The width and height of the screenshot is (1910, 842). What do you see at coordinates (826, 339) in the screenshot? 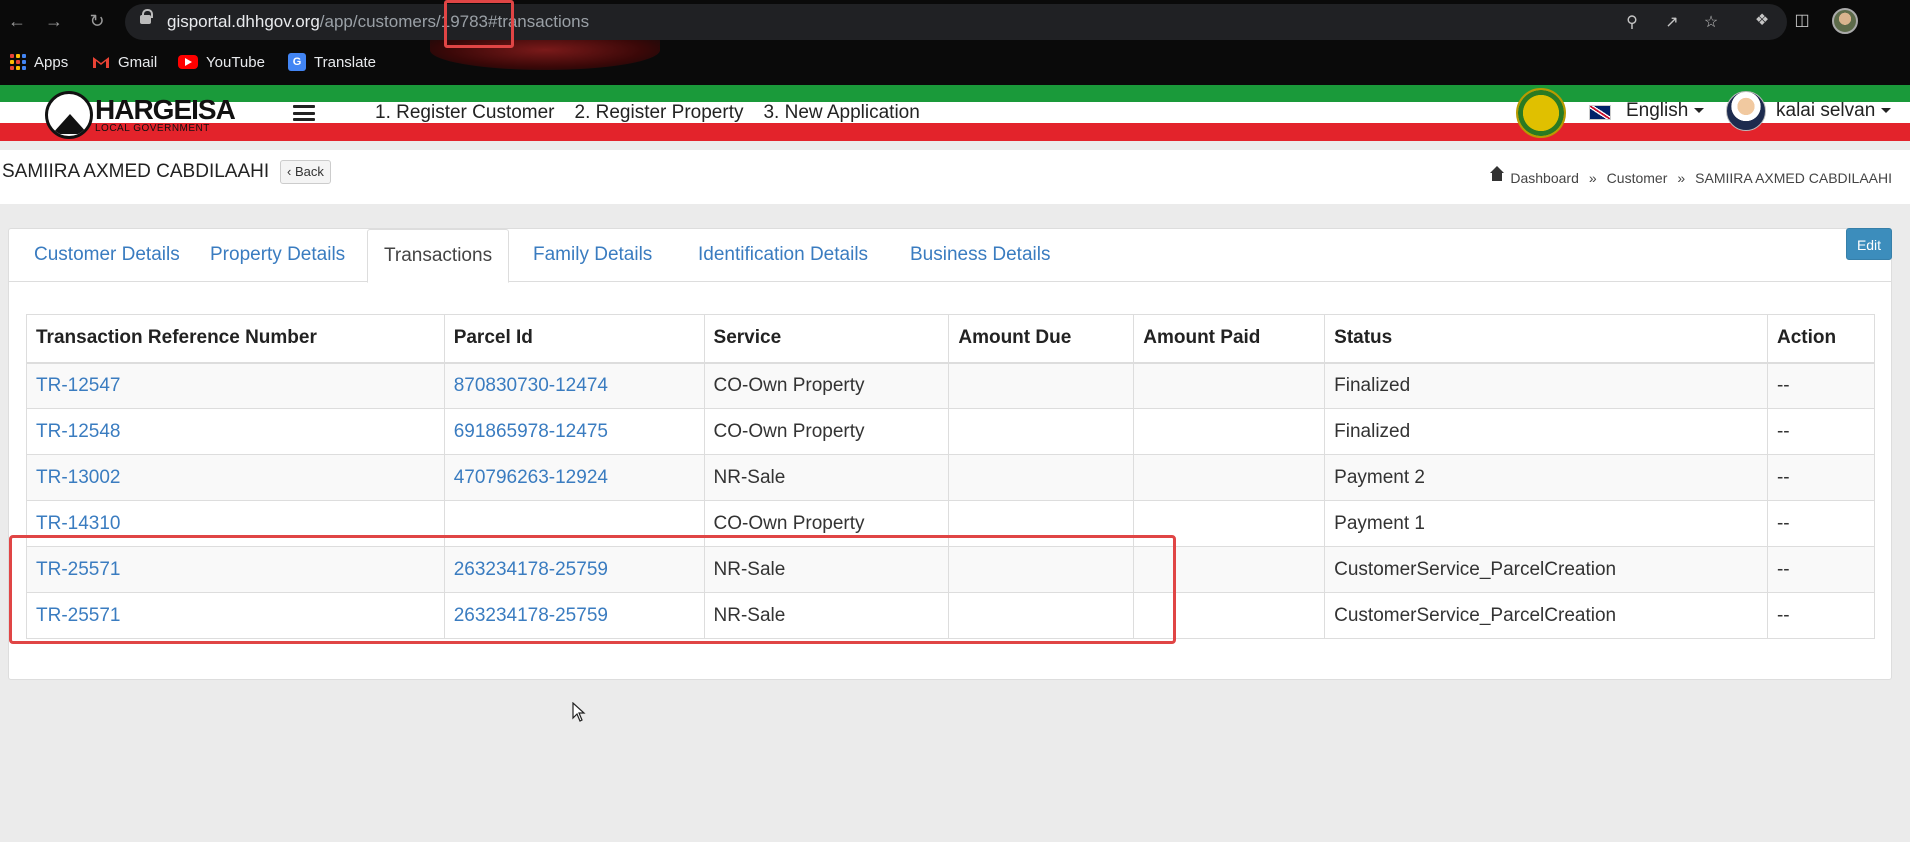
I see `col-header-service: Service` at bounding box center [826, 339].